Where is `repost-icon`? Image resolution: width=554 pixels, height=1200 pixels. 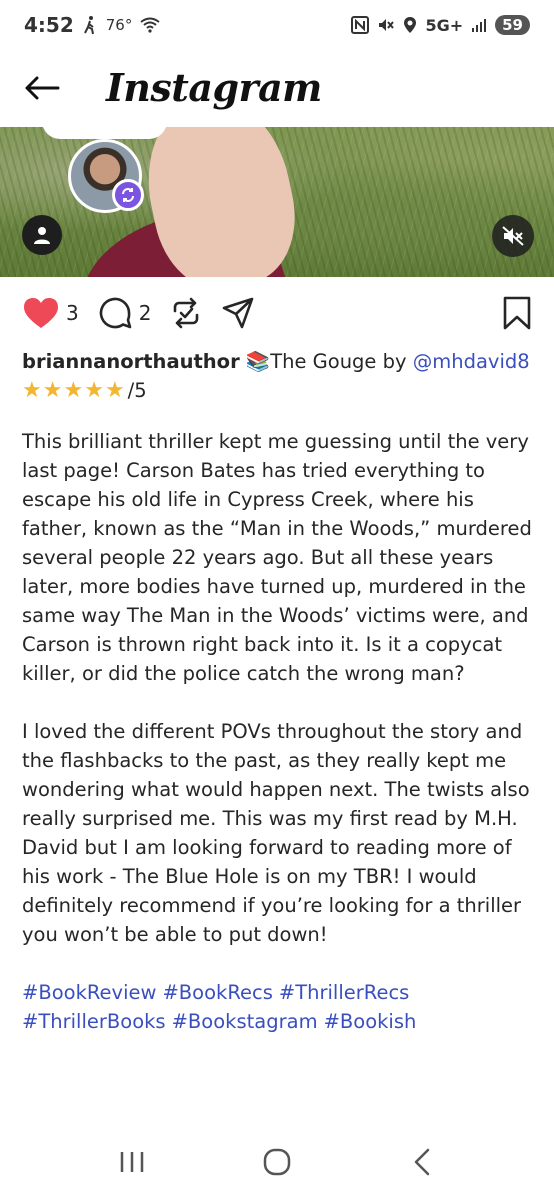 repost-icon is located at coordinates (186, 313).